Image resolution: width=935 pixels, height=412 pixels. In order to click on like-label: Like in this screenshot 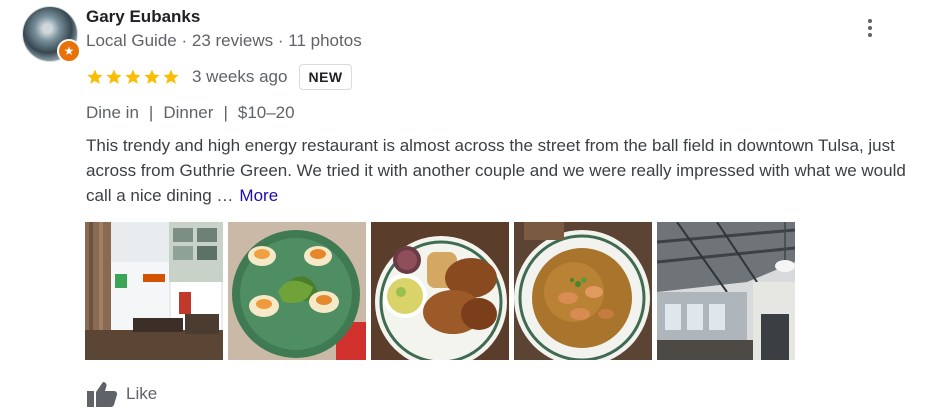, I will do `click(142, 393)`.